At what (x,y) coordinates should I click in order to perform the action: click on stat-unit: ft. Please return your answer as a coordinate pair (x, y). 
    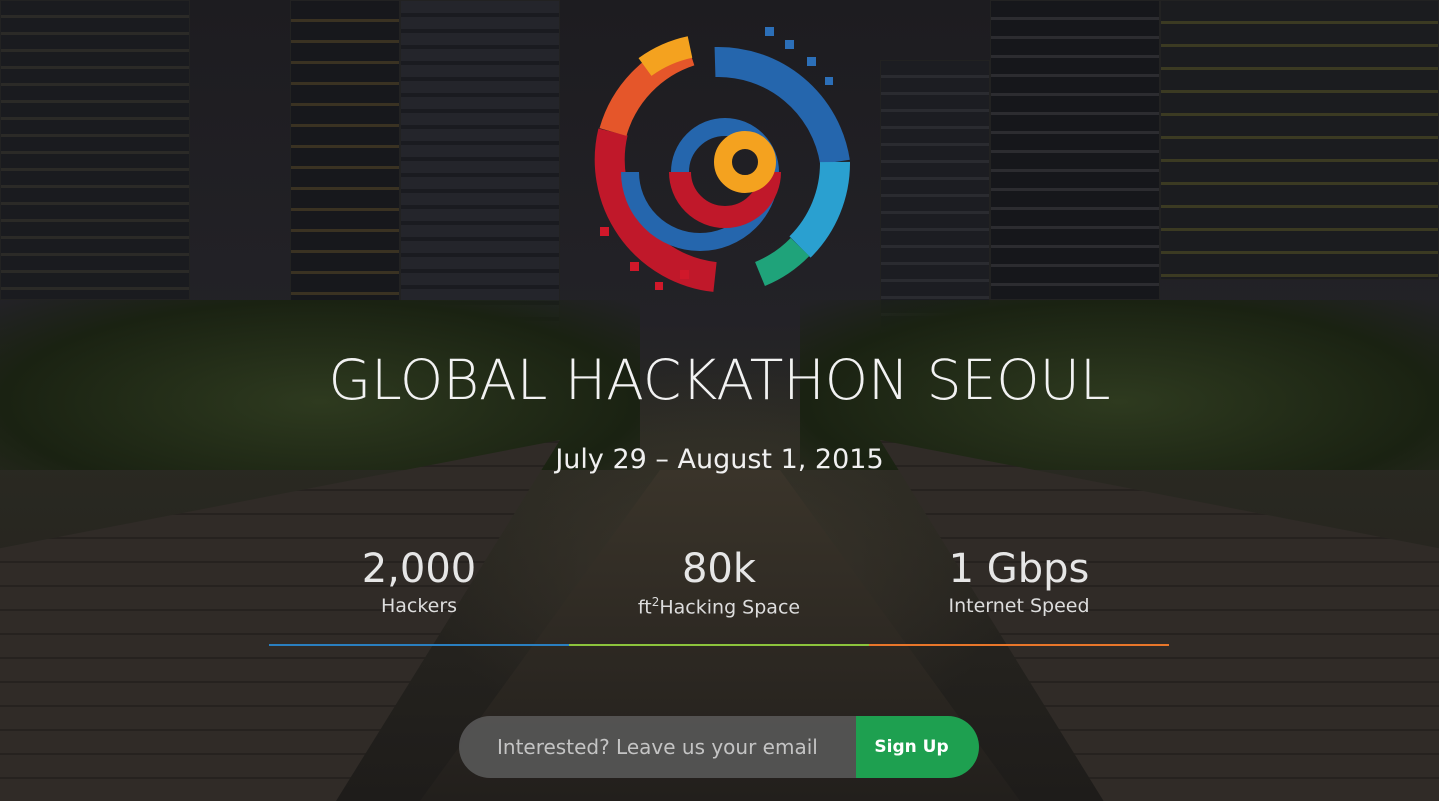
    Looking at the image, I should click on (644, 607).